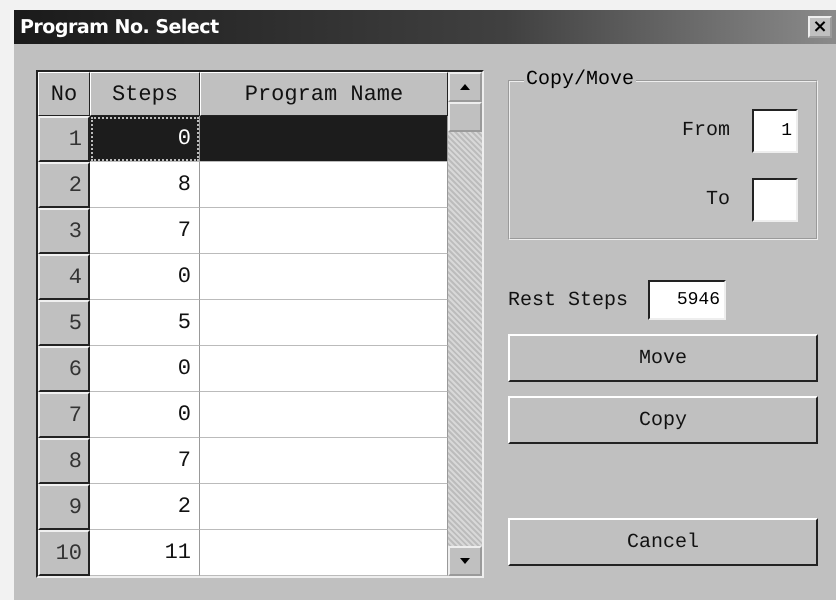 The image size is (836, 600). What do you see at coordinates (64, 139) in the screenshot?
I see `row-number: 1` at bounding box center [64, 139].